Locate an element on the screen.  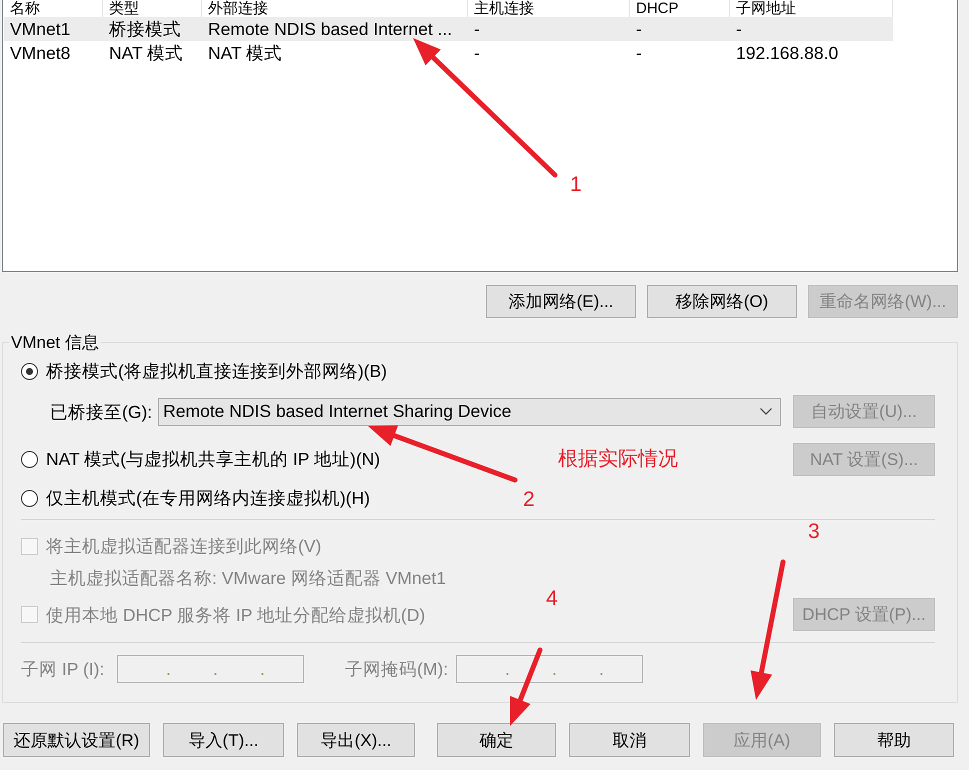
group-title: VMnet 信息 is located at coordinates (55, 342).